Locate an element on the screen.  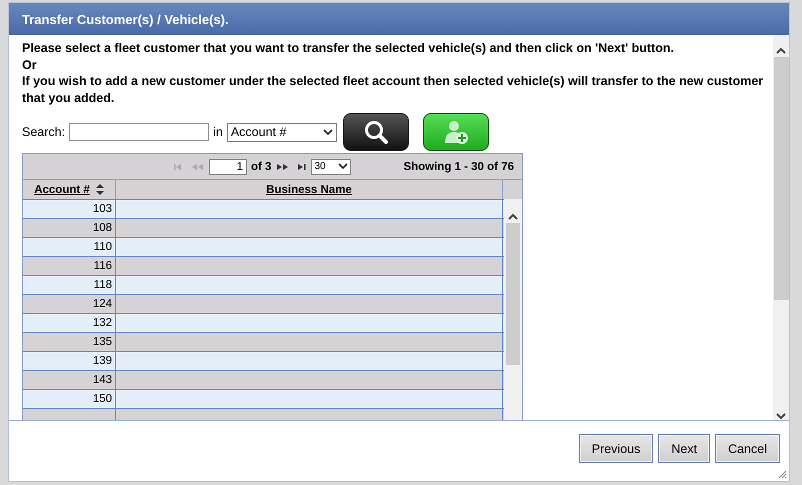
record-count: Showing 1 - 30 of 76 is located at coordinates (458, 166).